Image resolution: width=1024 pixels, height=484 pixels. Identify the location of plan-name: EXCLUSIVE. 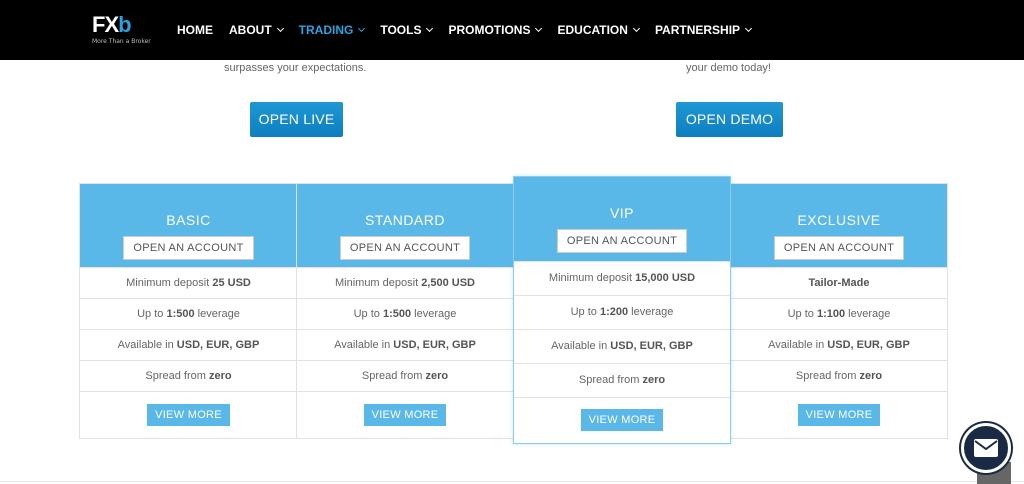
(839, 220).